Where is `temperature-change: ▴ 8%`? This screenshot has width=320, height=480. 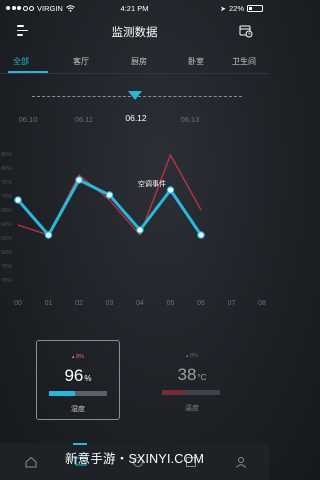 temperature-change: ▴ 8% is located at coordinates (192, 356).